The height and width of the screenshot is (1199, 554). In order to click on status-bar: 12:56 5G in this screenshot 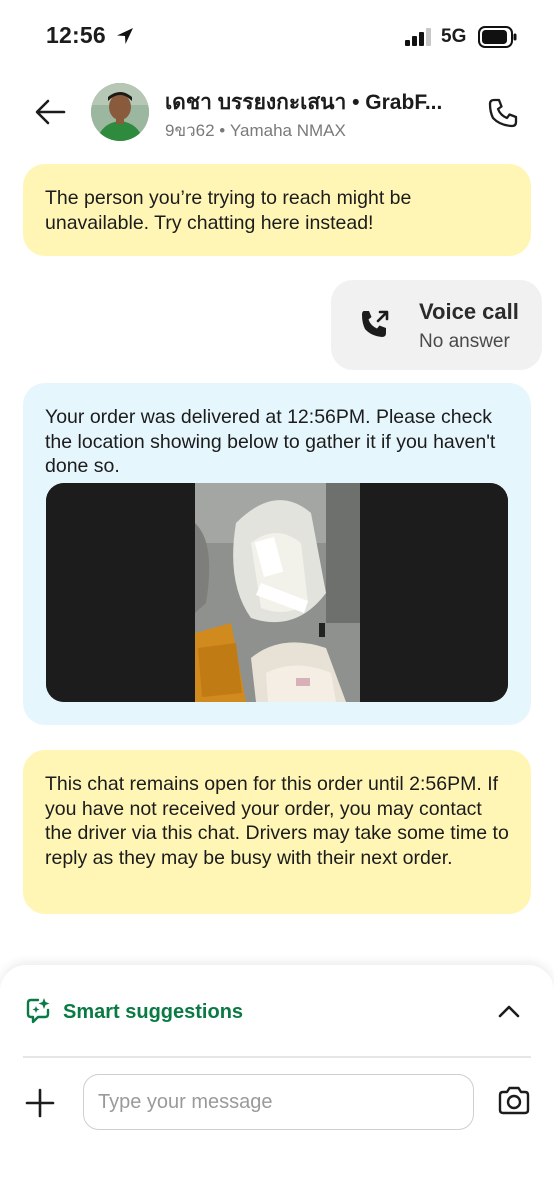, I will do `click(277, 35)`.